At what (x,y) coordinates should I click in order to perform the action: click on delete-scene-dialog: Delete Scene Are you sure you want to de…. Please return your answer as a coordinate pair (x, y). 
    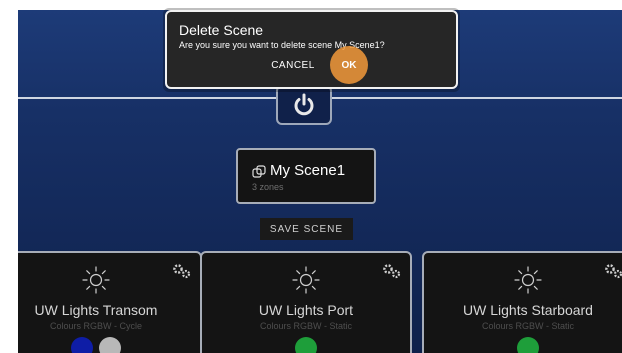
    Looking at the image, I should click on (311, 49).